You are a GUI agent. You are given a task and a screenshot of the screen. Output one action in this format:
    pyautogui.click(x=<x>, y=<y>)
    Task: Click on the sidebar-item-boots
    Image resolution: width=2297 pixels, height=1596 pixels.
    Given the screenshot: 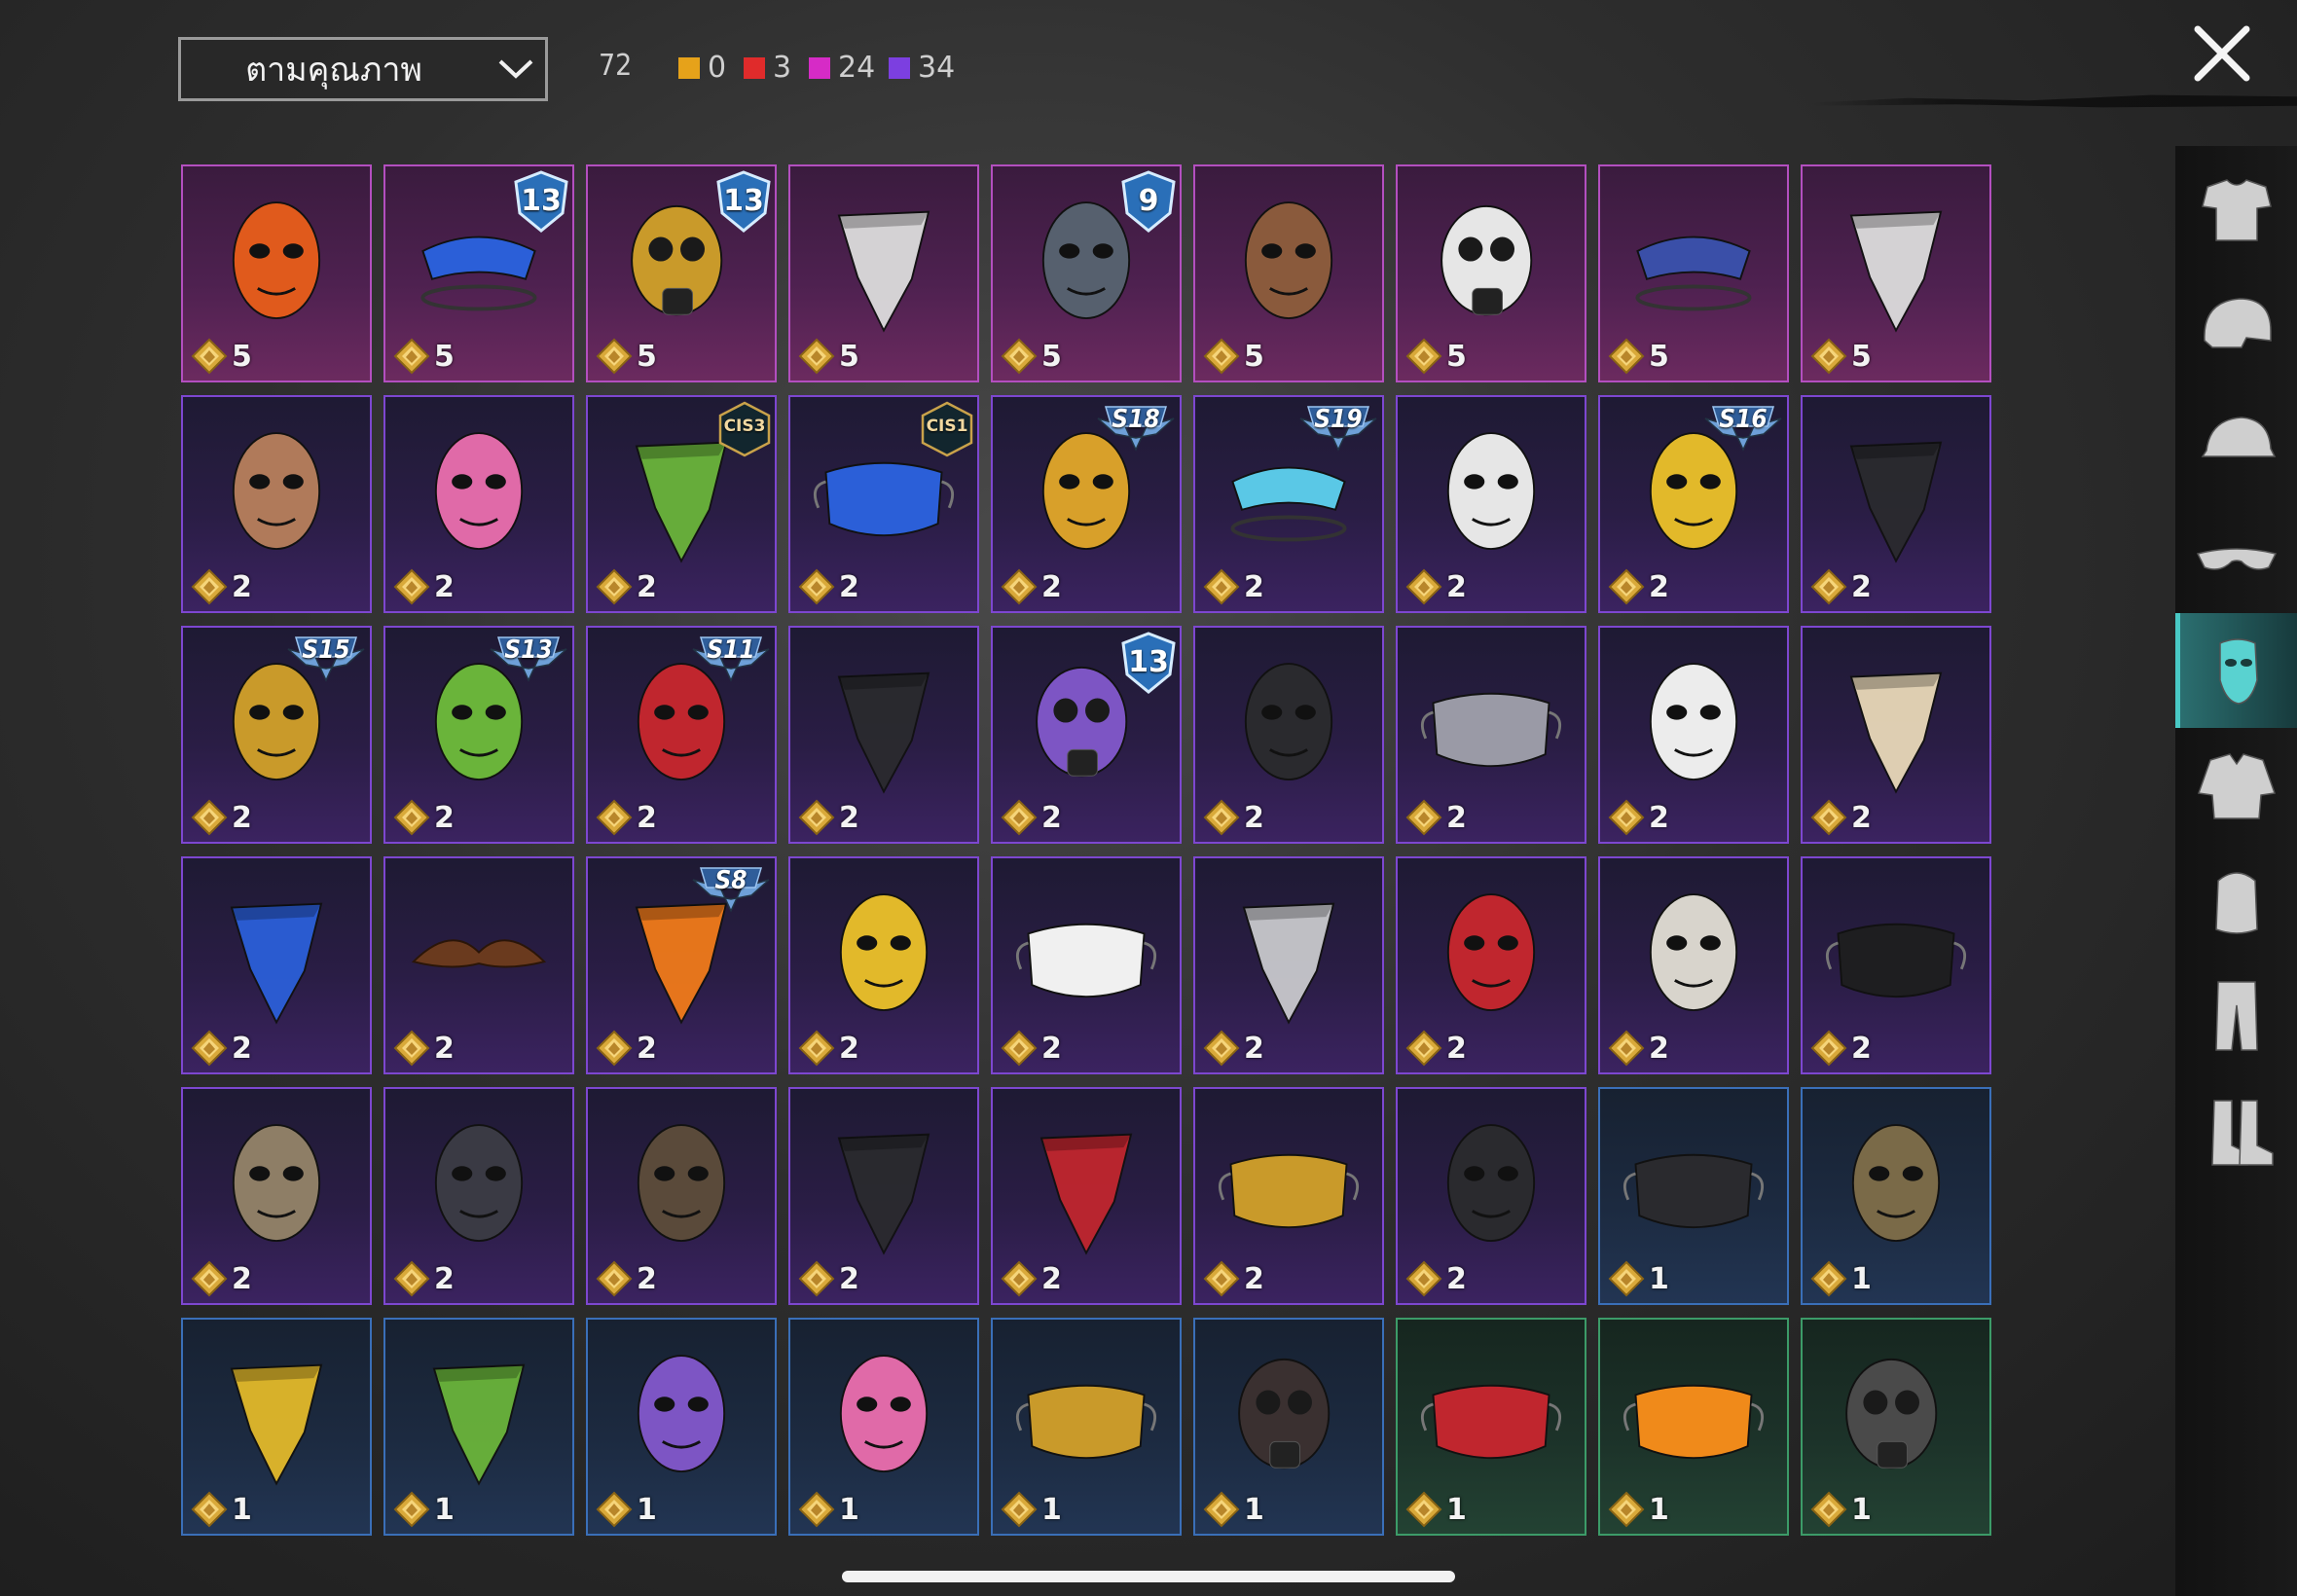 What is the action you would take?
    pyautogui.click(x=2236, y=1129)
    